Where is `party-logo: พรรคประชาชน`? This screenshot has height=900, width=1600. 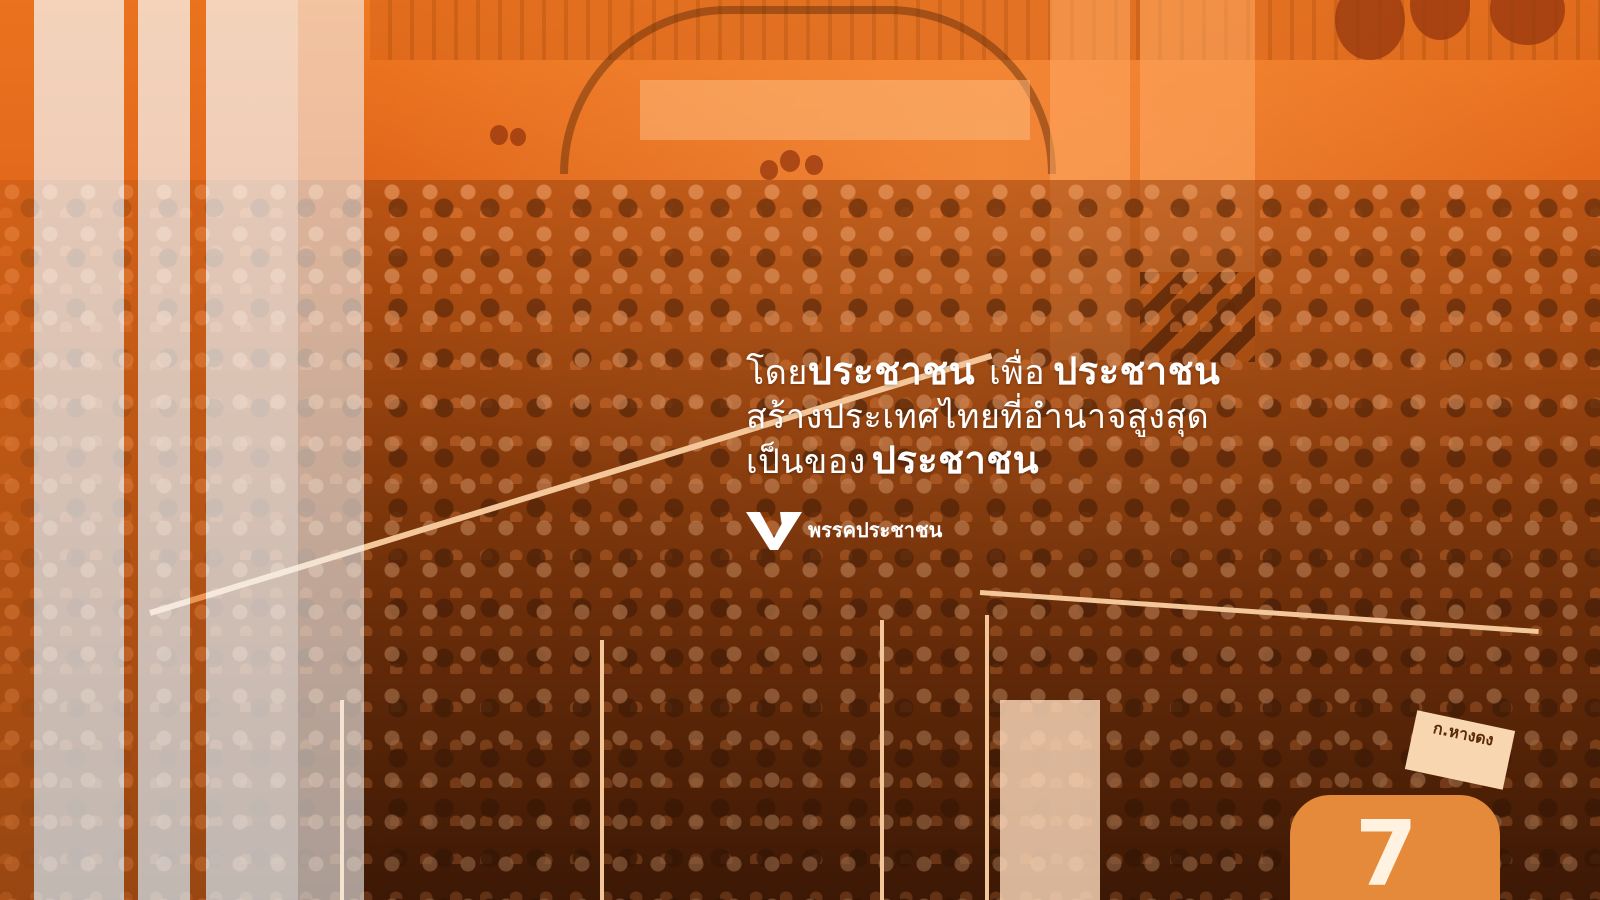 party-logo: พรรคประชาชน is located at coordinates (844, 530).